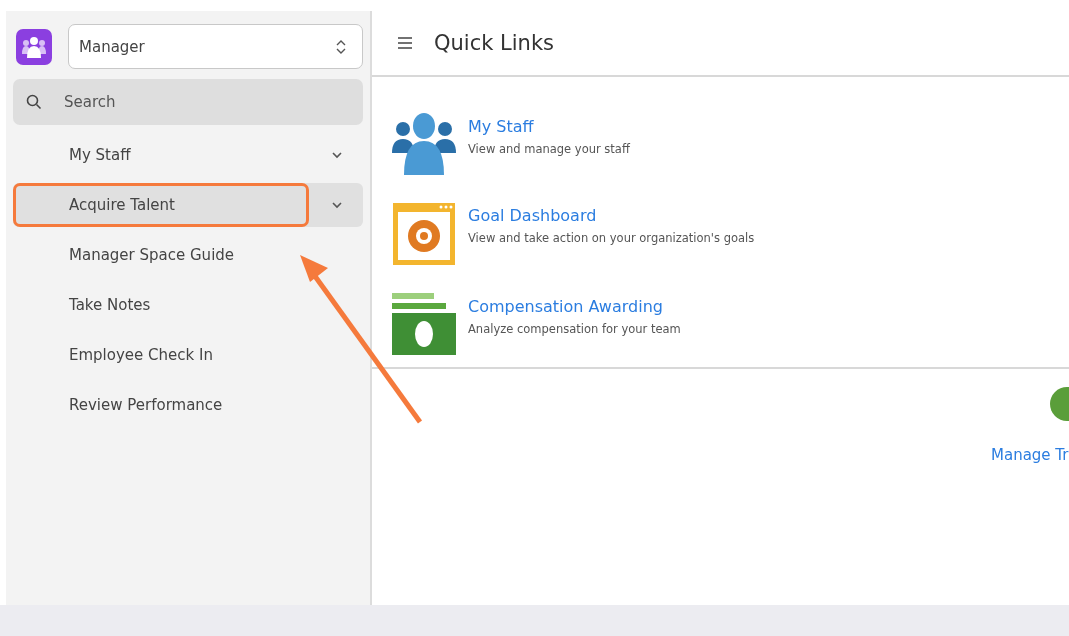 The height and width of the screenshot is (636, 1069). Describe the element at coordinates (494, 43) in the screenshot. I see `page-title: Quick Links` at that location.